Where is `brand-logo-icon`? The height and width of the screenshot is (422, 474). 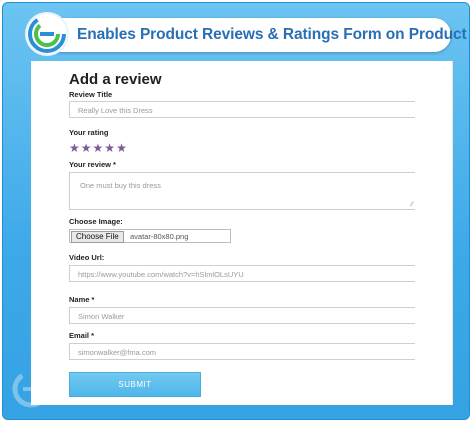 brand-logo-icon is located at coordinates (47, 34).